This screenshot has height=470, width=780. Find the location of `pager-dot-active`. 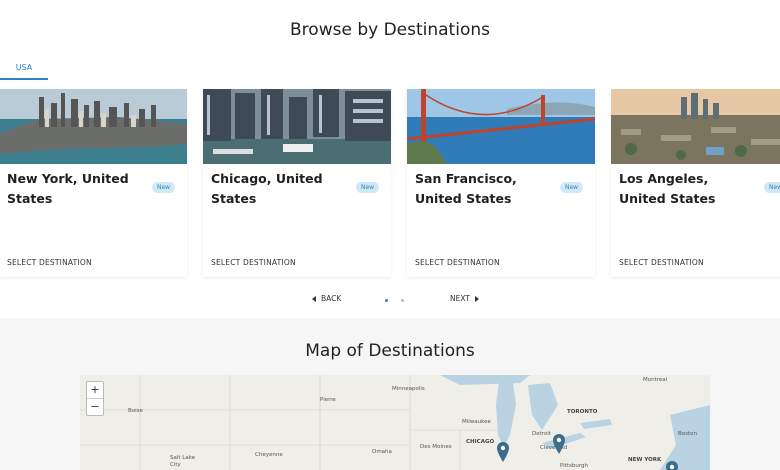

pager-dot-active is located at coordinates (386, 300).